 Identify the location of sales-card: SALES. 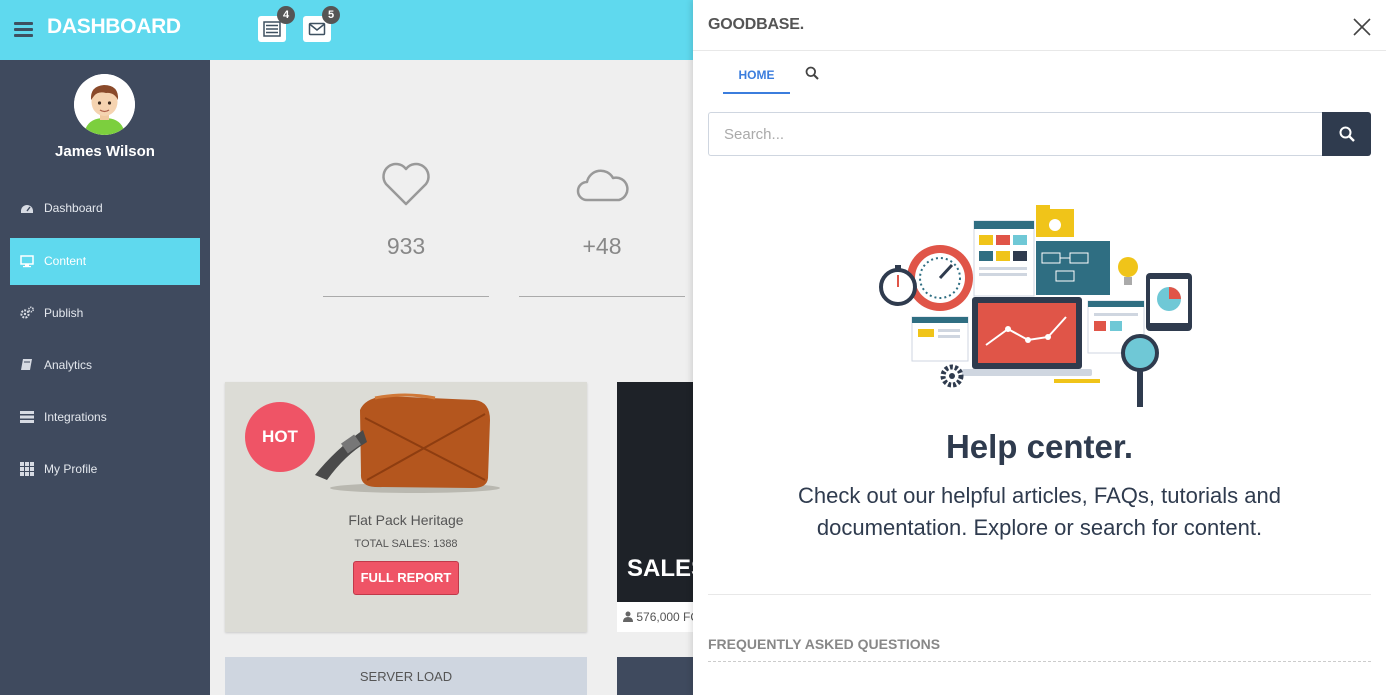
(655, 507).